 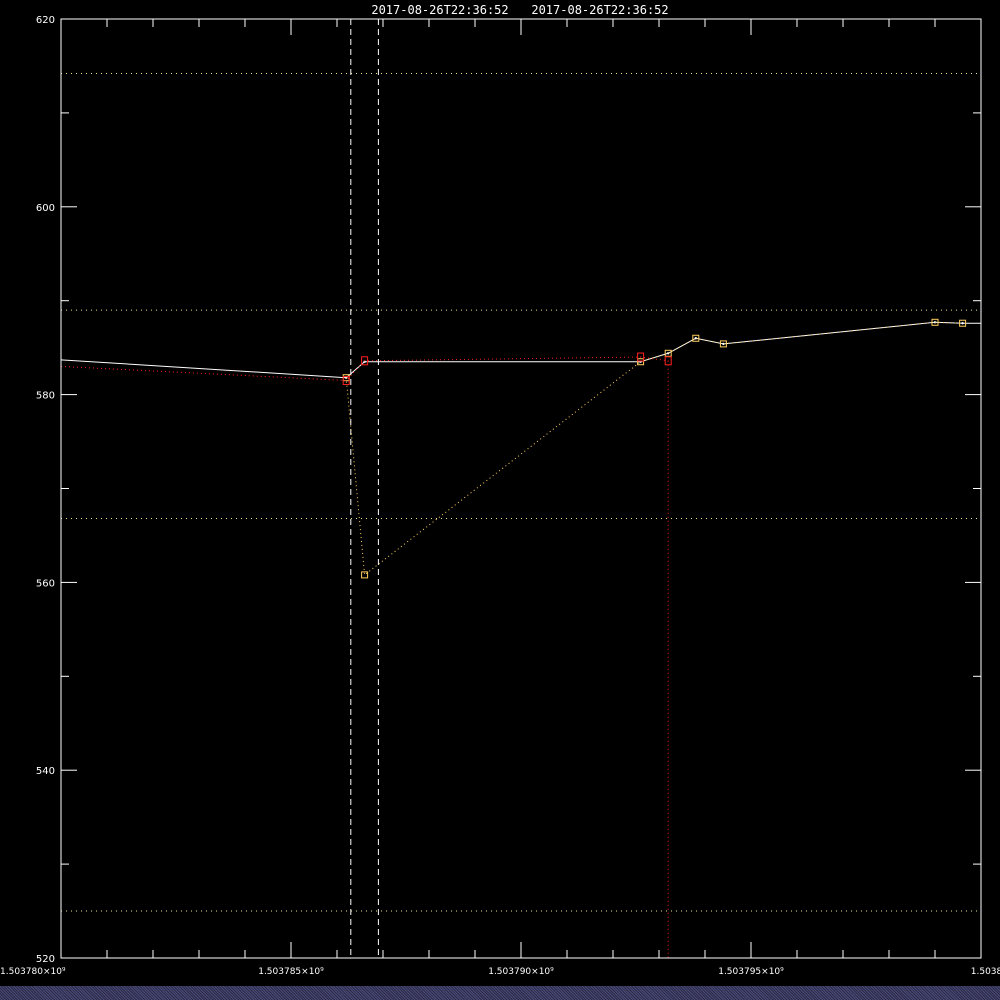 What do you see at coordinates (45, 208) in the screenshot?
I see `y-tick-label: 600` at bounding box center [45, 208].